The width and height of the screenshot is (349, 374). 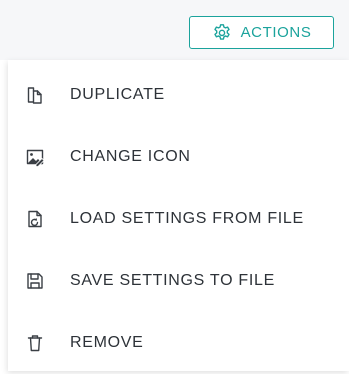 What do you see at coordinates (117, 94) in the screenshot?
I see `menu-item-label: DUPLICATE` at bounding box center [117, 94].